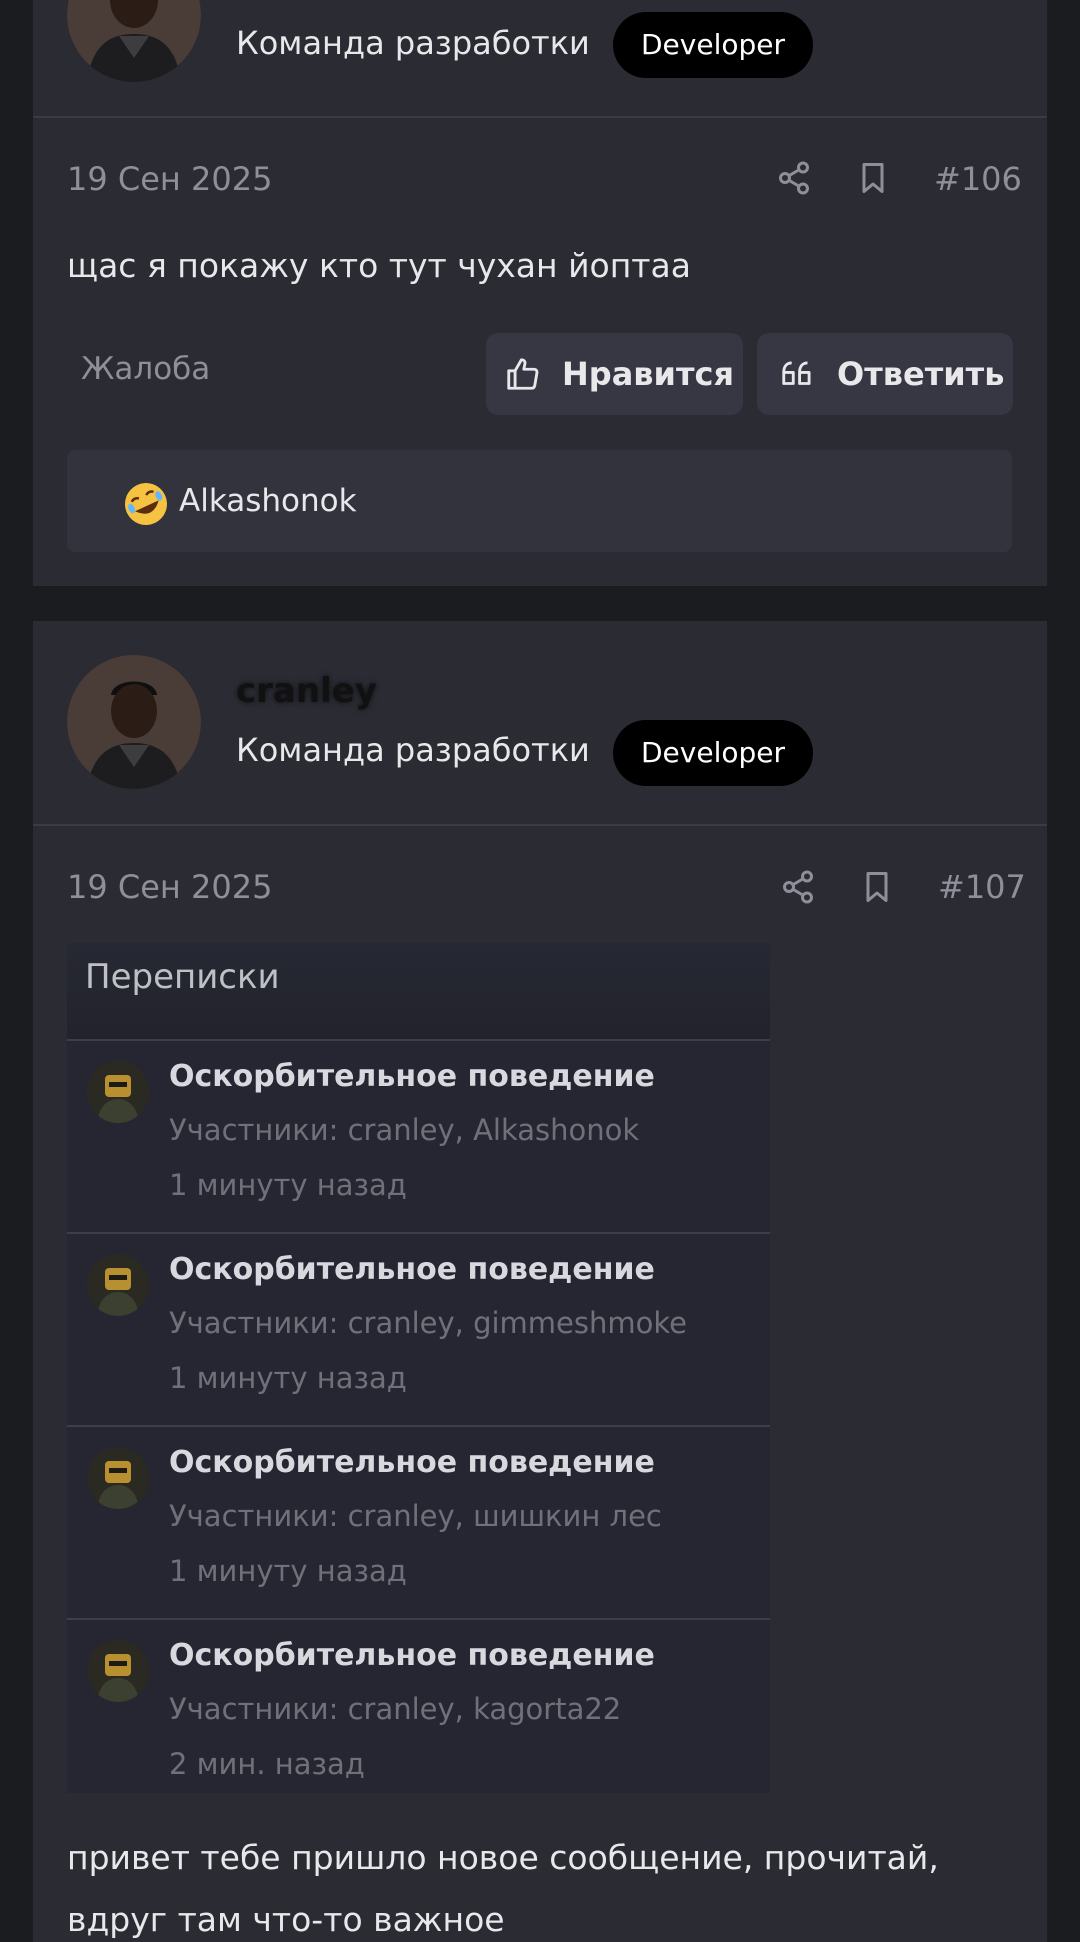 This screenshot has height=1942, width=1080. I want to click on like-button: Нравится, so click(614, 374).